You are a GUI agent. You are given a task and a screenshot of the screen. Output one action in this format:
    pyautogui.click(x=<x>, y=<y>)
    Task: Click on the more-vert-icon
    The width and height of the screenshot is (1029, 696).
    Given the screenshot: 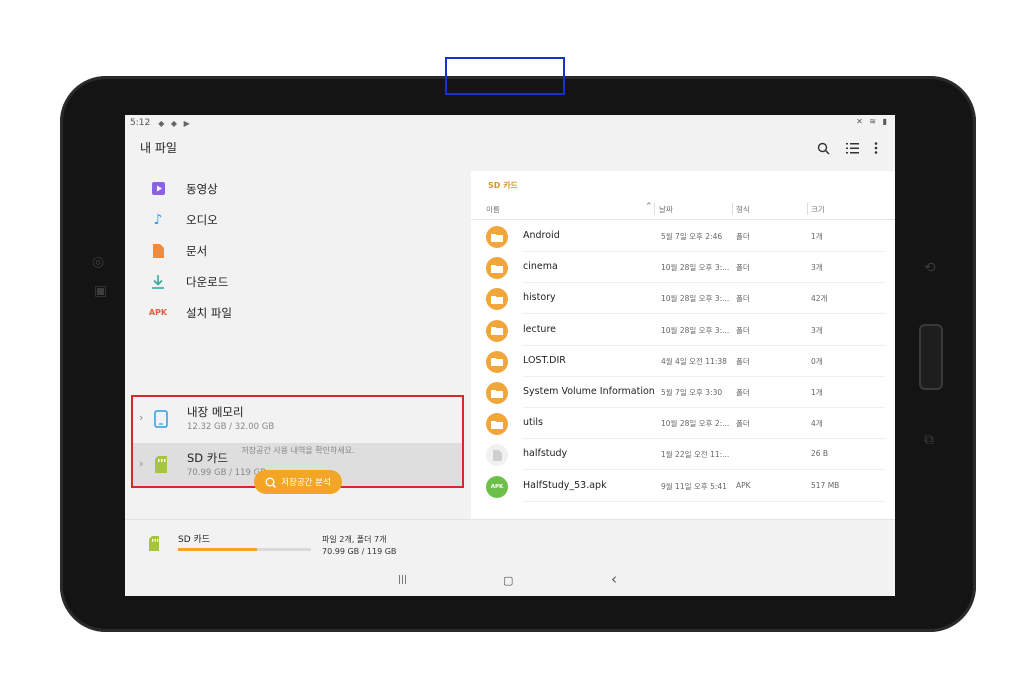 What is the action you would take?
    pyautogui.click(x=876, y=148)
    